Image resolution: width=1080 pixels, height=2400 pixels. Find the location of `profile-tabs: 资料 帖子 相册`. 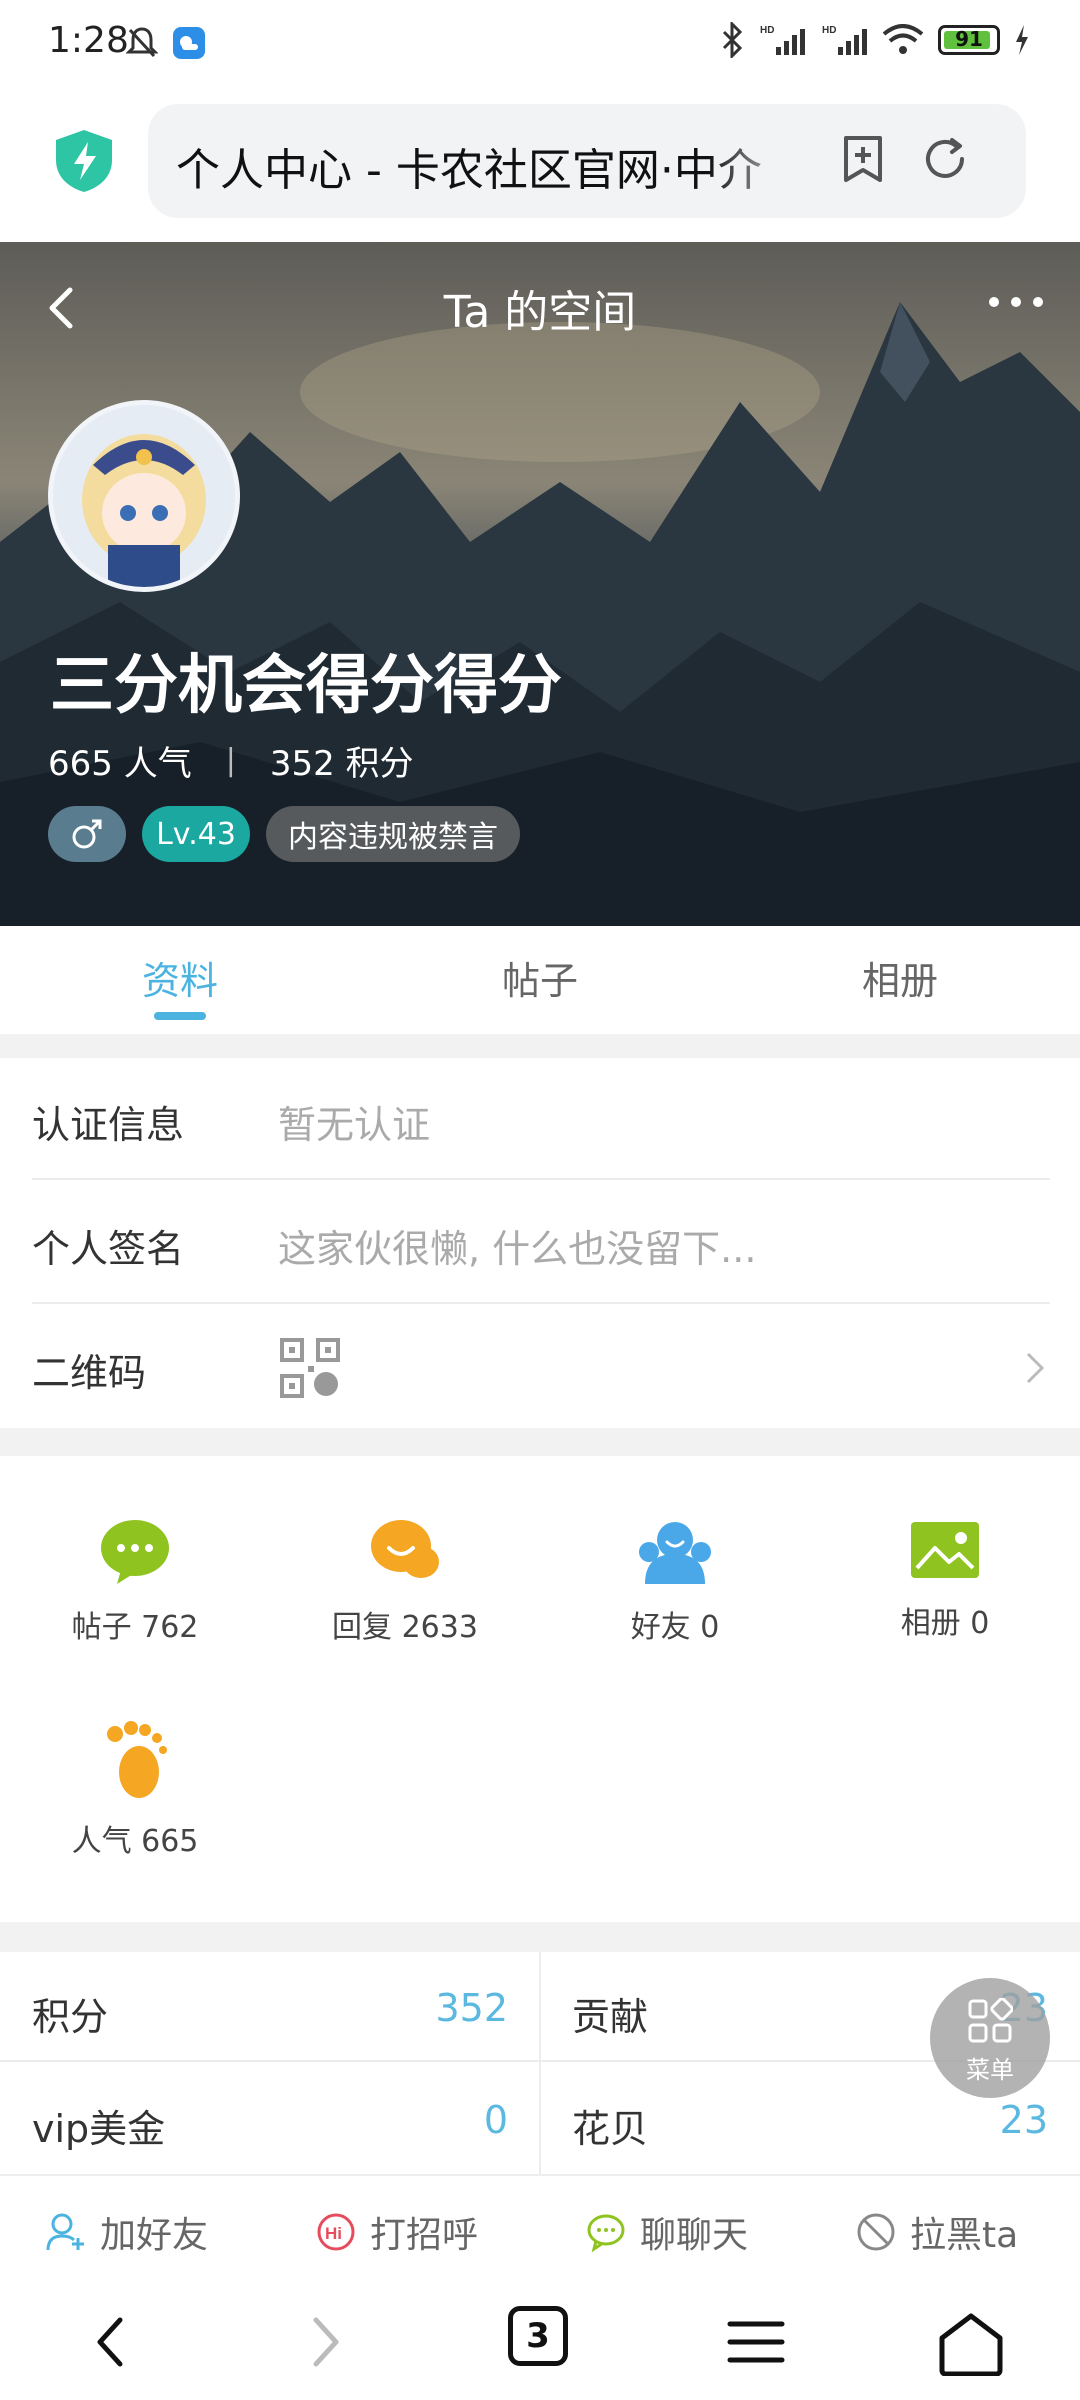

profile-tabs: 资料 帖子 相册 is located at coordinates (540, 980).